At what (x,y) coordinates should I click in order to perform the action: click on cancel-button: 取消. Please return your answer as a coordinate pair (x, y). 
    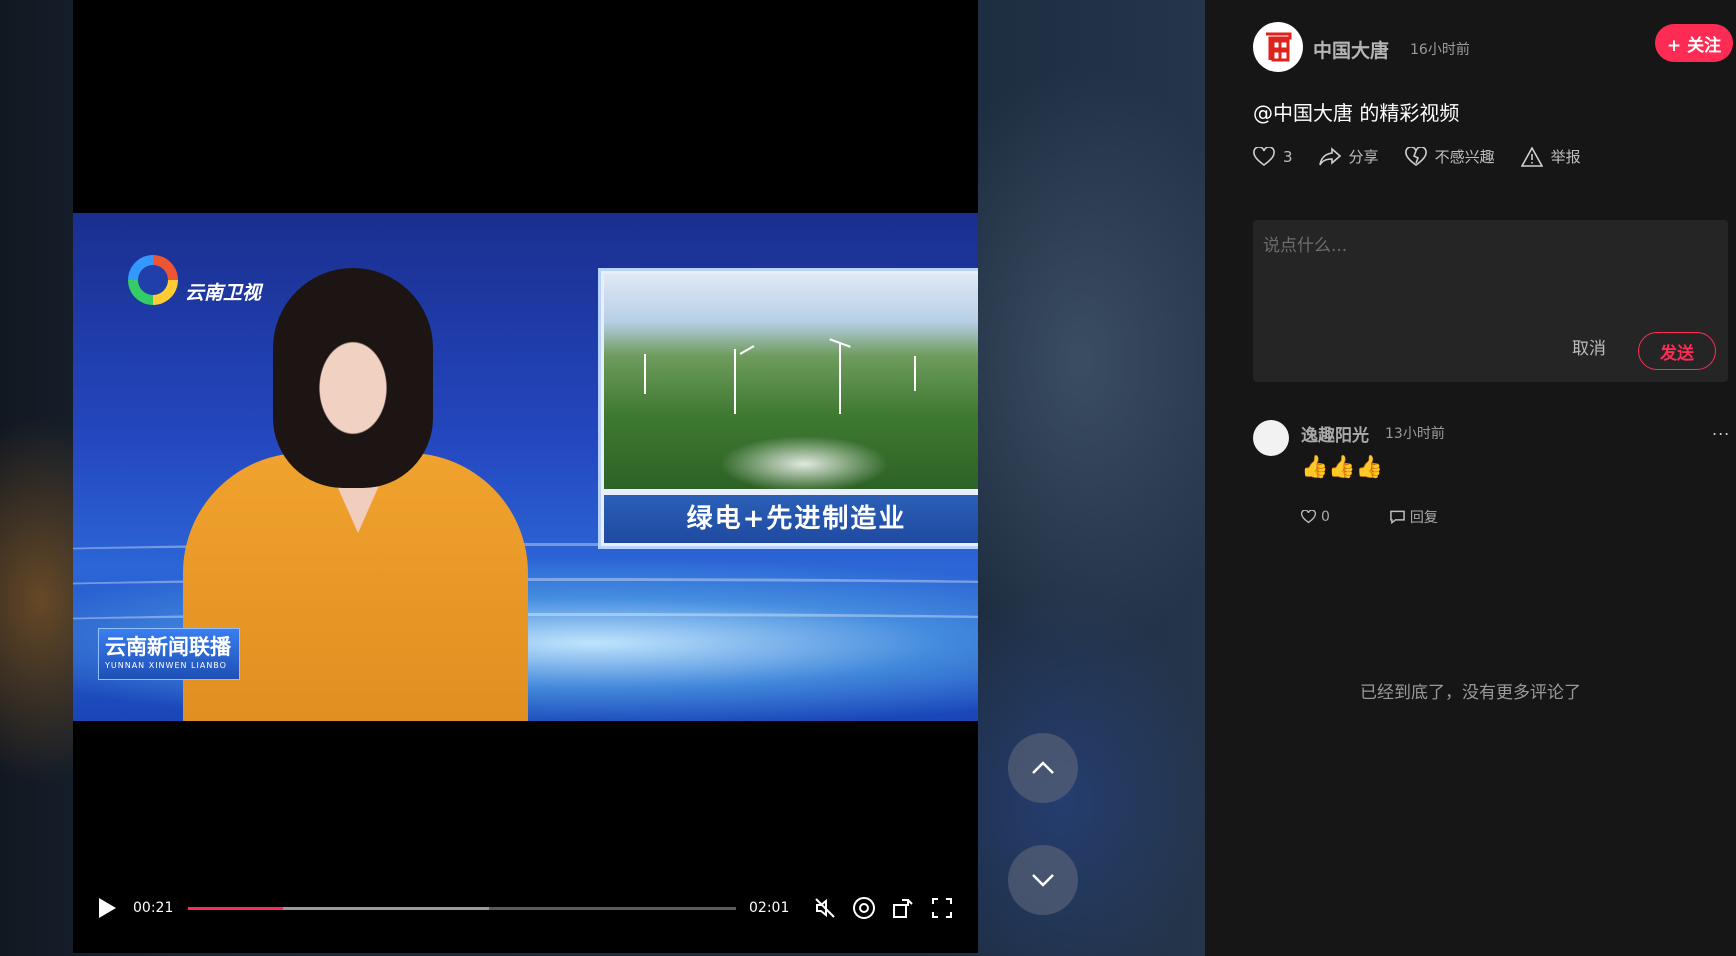
    Looking at the image, I should click on (1589, 349).